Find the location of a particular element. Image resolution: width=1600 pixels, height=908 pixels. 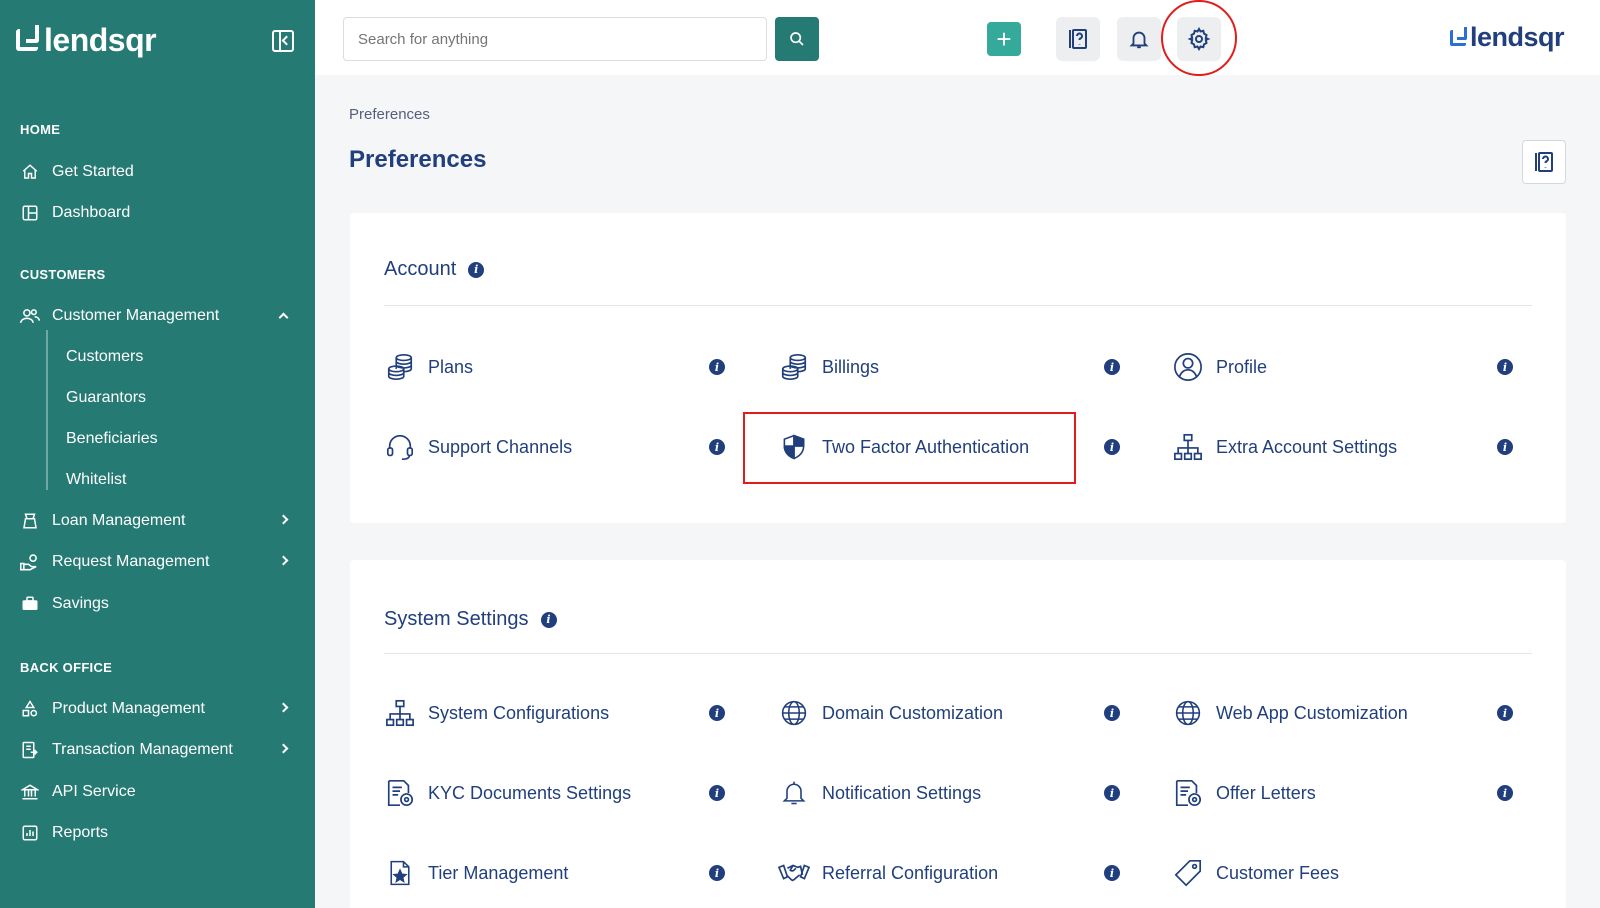

document-gear-icon is located at coordinates (400, 793).